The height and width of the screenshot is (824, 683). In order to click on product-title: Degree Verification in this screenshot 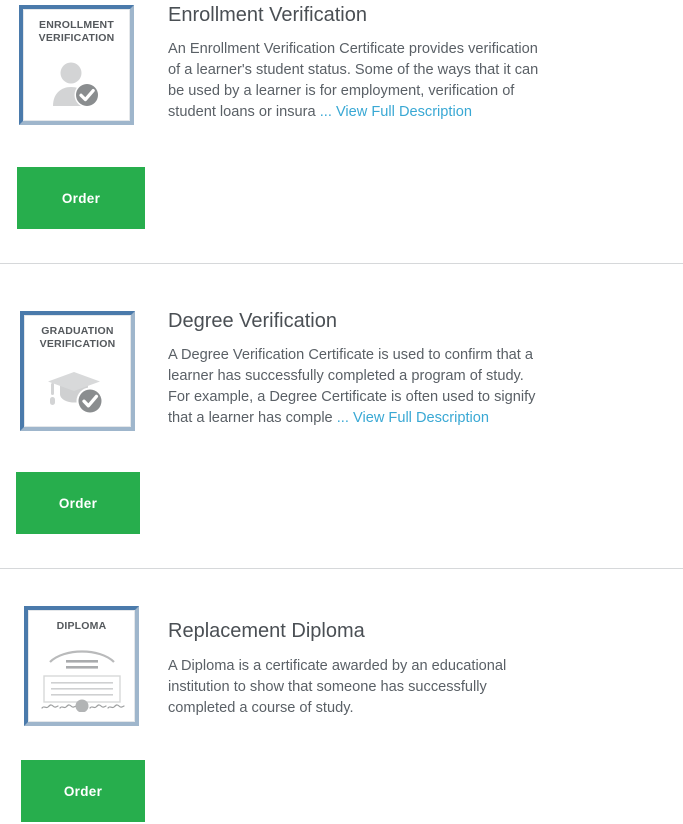, I will do `click(252, 321)`.